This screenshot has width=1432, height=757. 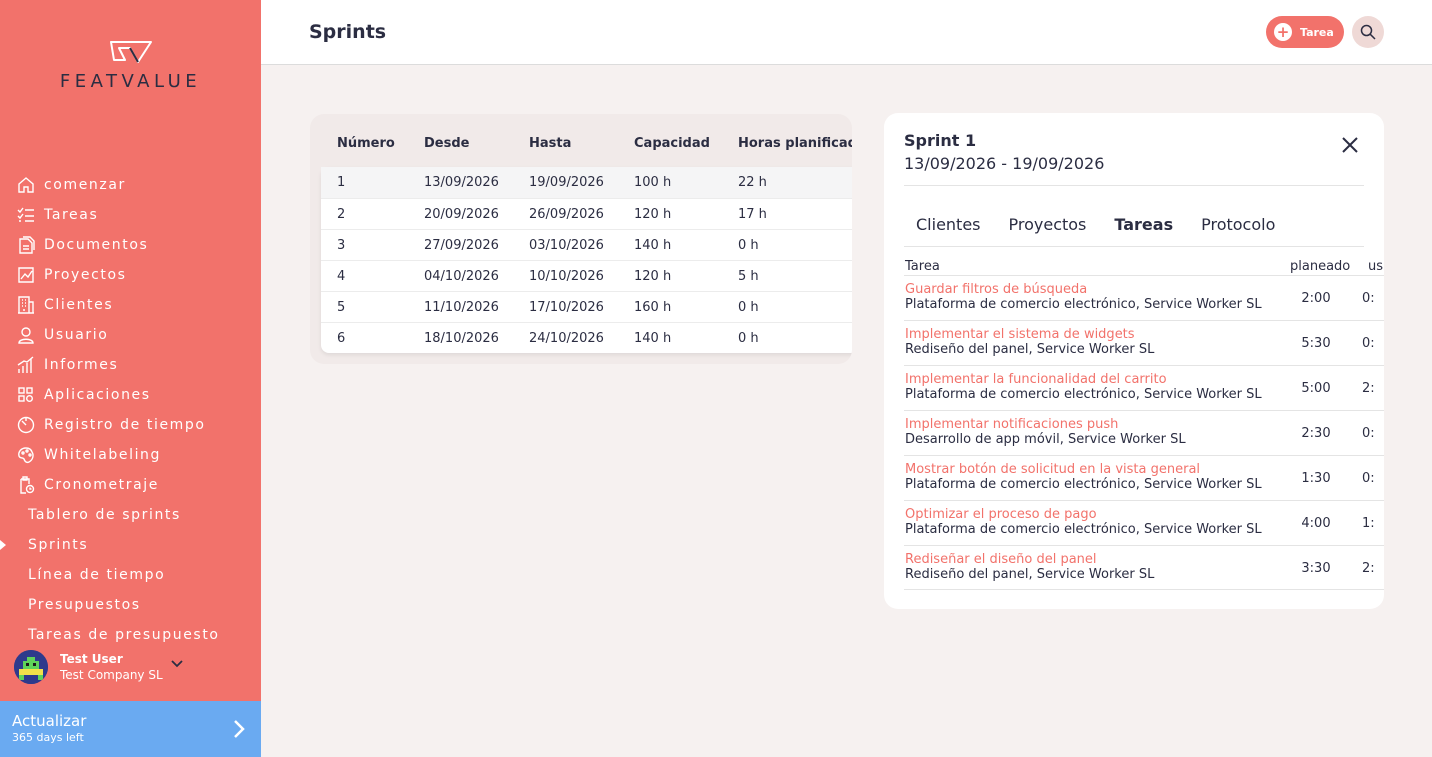 I want to click on sidebar-item-label: Tareas, so click(x=71, y=215).